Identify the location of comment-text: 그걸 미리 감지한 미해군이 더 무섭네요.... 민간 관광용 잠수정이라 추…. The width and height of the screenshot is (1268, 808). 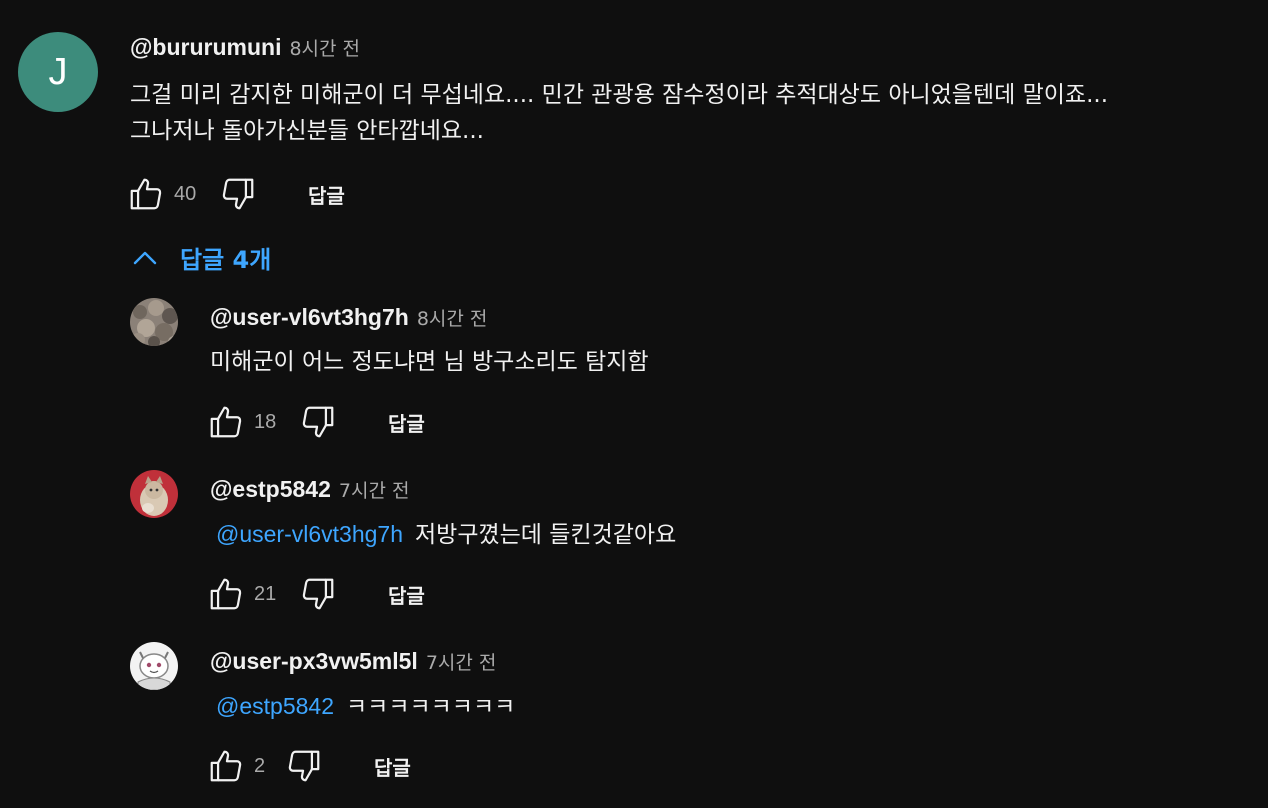
(619, 113).